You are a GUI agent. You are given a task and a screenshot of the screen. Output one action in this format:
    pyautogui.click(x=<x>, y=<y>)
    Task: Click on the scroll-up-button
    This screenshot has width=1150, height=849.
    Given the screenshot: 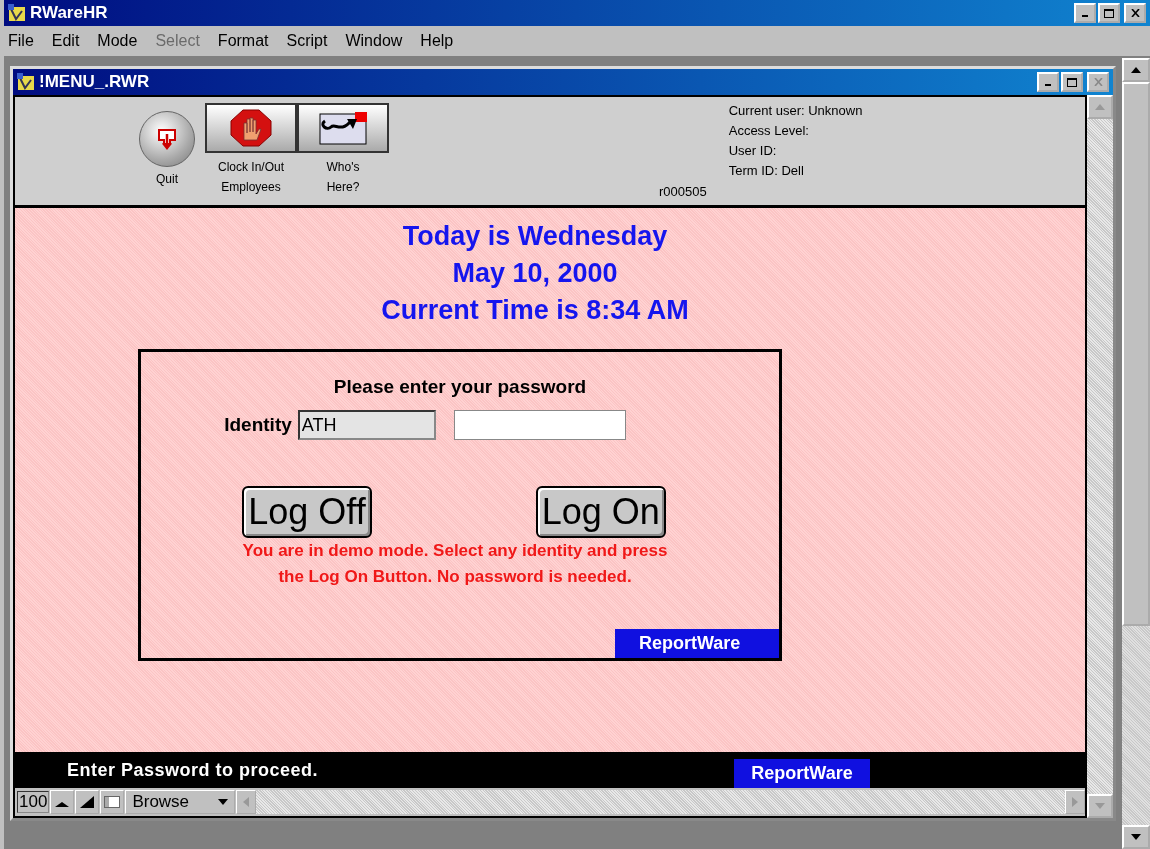 What is the action you would take?
    pyautogui.click(x=1136, y=70)
    